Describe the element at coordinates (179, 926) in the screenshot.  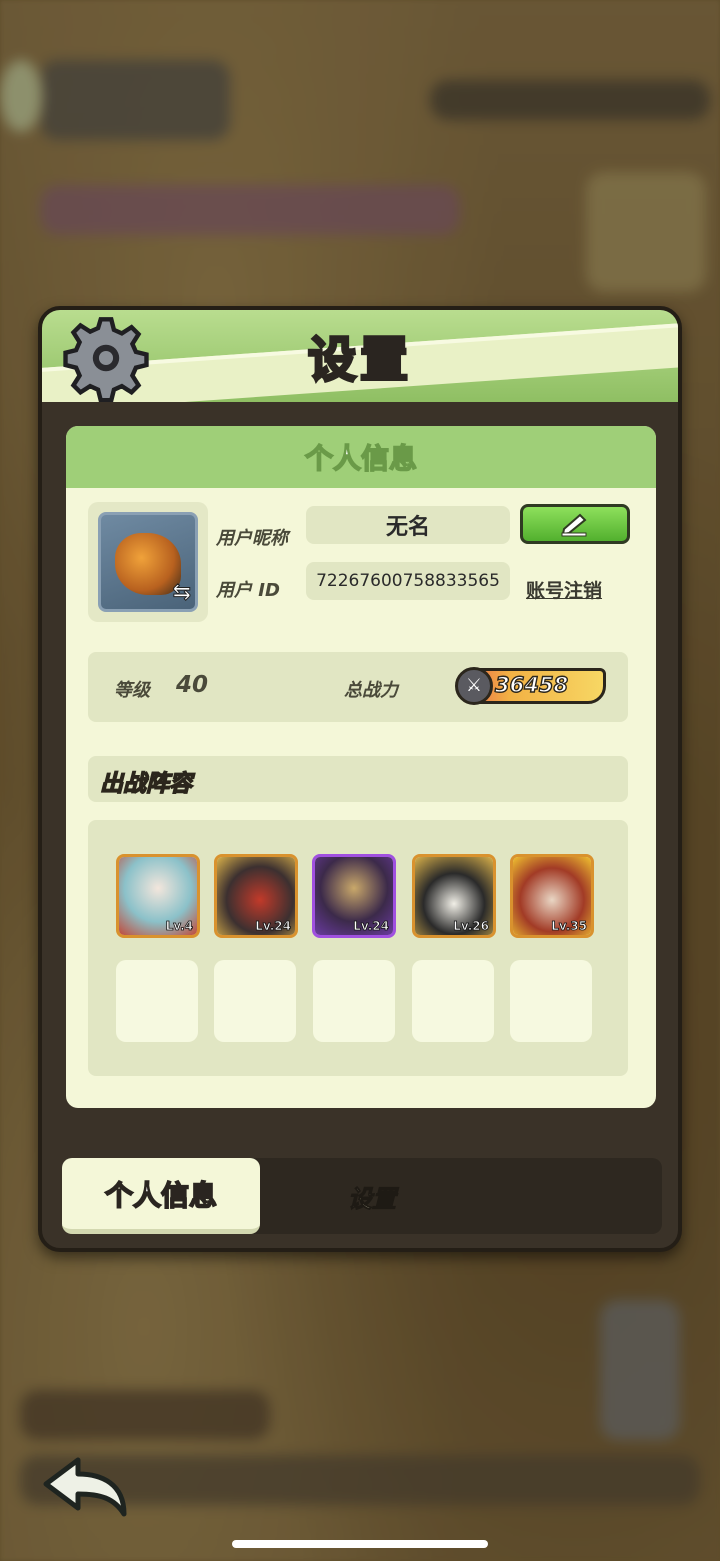
I see `hero-level: Lv.4` at that location.